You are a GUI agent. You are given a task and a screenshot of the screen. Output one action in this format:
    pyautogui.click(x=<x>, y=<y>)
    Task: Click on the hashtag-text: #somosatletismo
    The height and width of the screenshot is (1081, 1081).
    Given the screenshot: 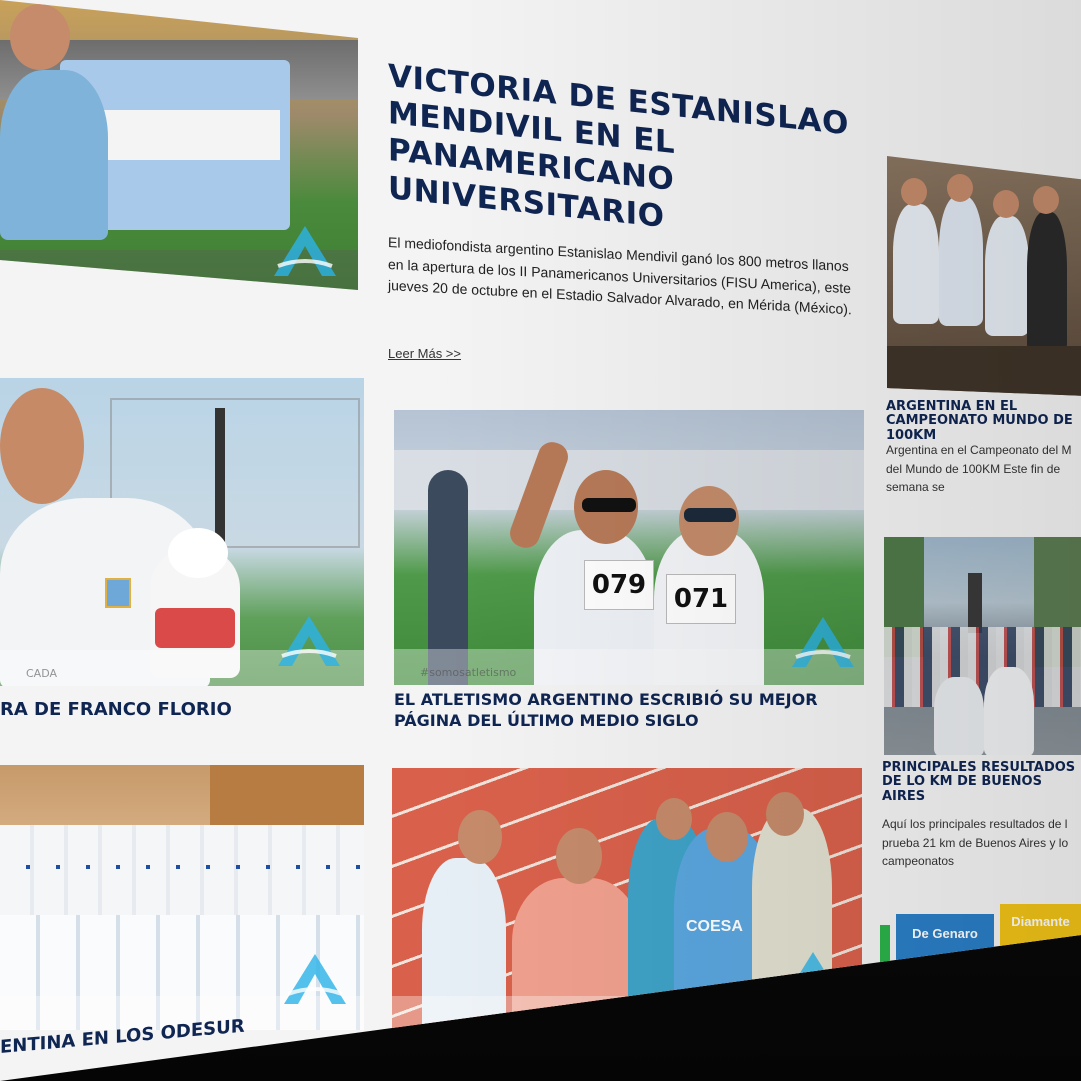 What is the action you would take?
    pyautogui.click(x=468, y=672)
    